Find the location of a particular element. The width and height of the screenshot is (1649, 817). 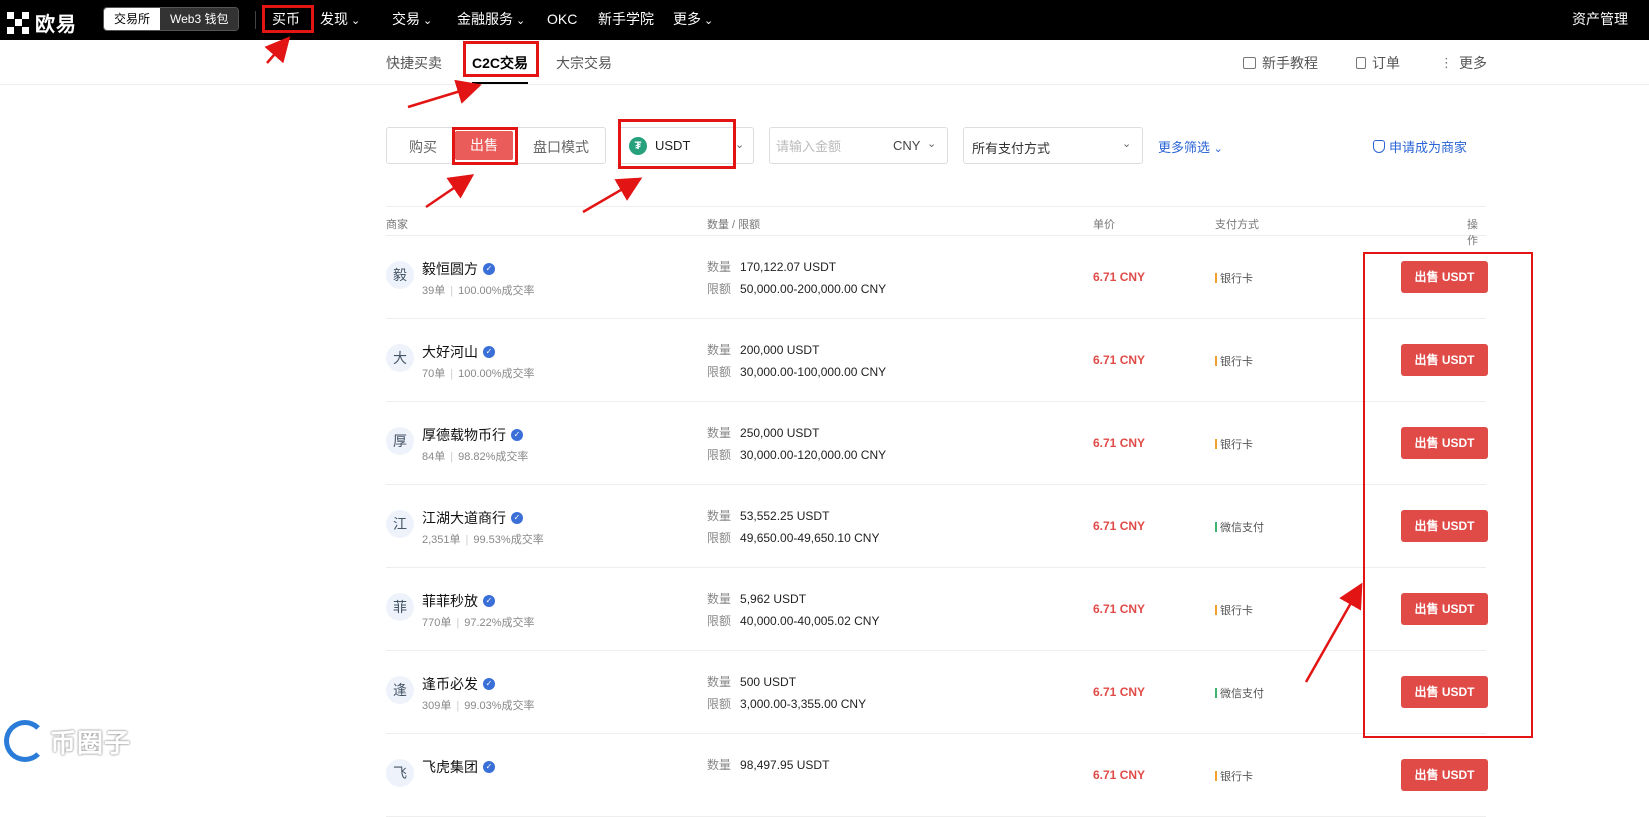

merchant-avatar: 飞 is located at coordinates (400, 773).